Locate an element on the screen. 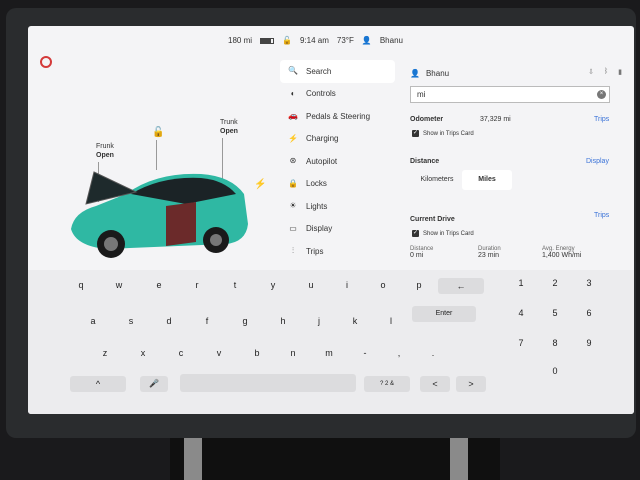 The image size is (640, 480). key-hyphen: - is located at coordinates (365, 353).